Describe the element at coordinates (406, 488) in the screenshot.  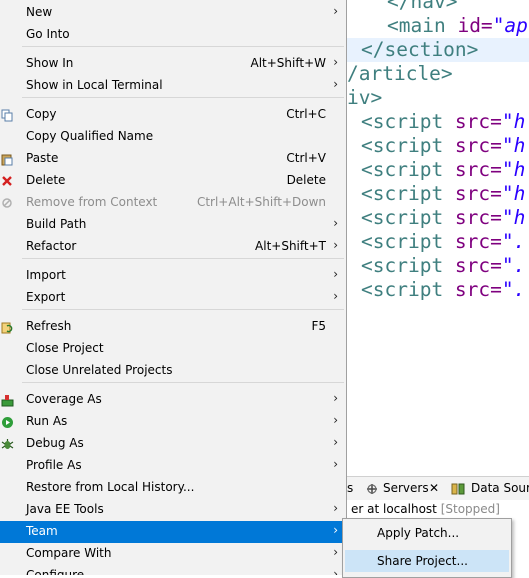
I see `tab-servers: Servers` at that location.